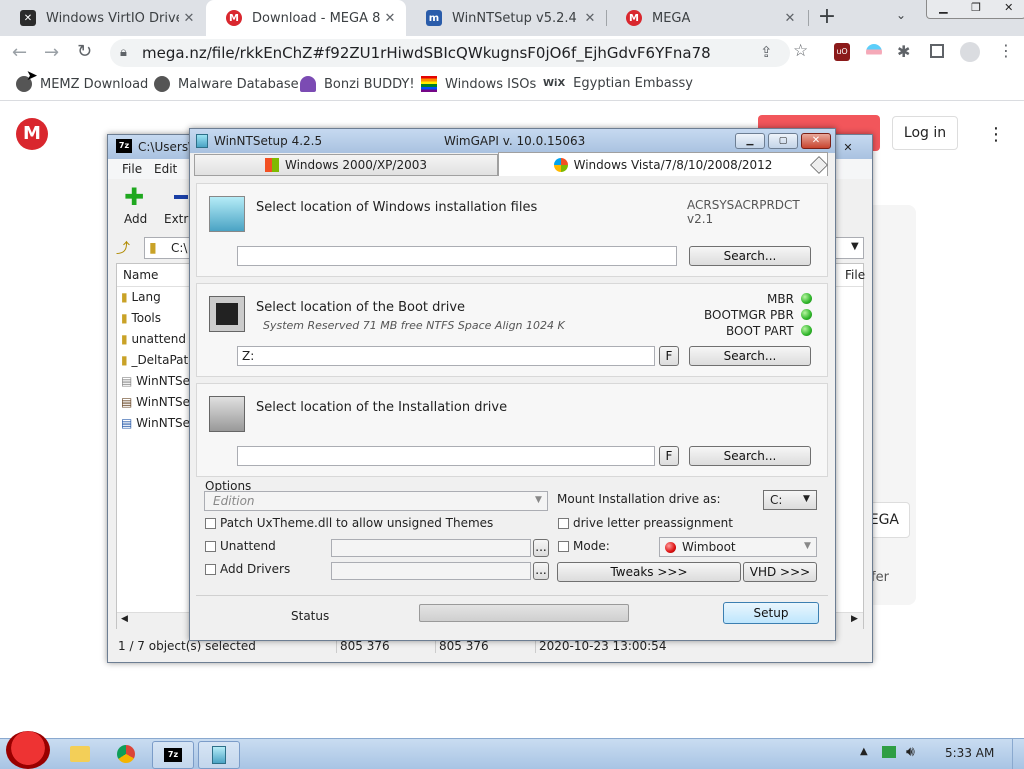 Image resolution: width=1024 pixels, height=769 pixels. What do you see at coordinates (162, 84) in the screenshot?
I see `globe-icon` at bounding box center [162, 84].